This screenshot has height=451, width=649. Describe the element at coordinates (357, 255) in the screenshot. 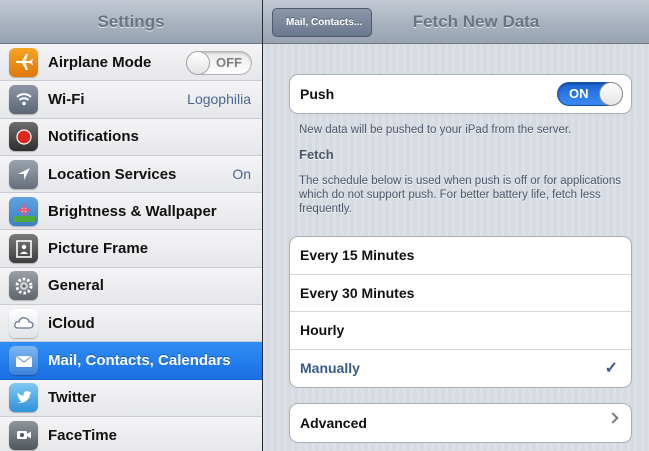

I see `schedule-option-label: Every 15 Minutes` at that location.